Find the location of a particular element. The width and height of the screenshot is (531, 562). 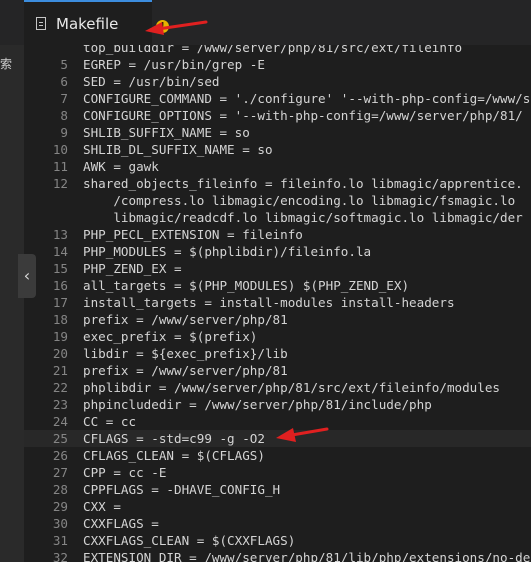

line-number: 21 is located at coordinates (60, 370).